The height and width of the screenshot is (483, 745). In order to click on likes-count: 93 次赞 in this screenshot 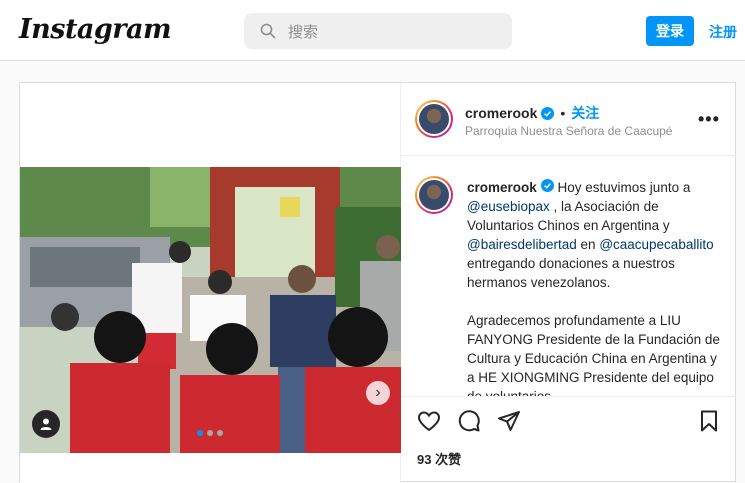, I will do `click(439, 458)`.